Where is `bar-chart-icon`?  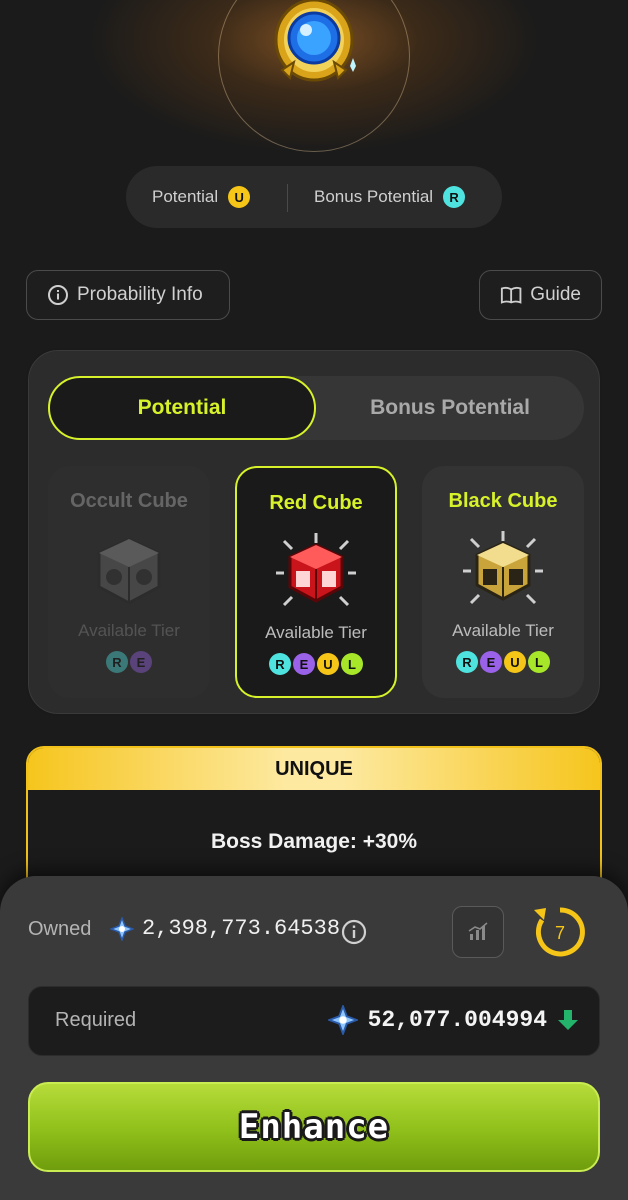 bar-chart-icon is located at coordinates (478, 931).